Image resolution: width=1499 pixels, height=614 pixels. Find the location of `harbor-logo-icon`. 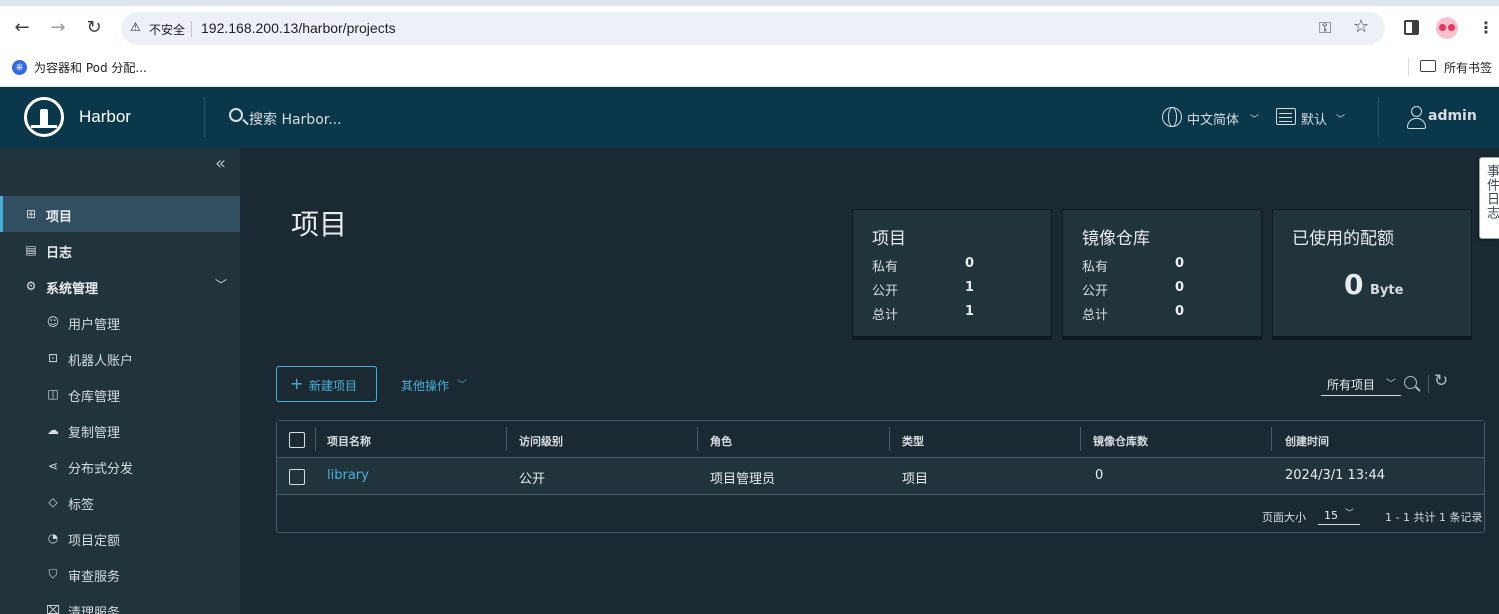

harbor-logo-icon is located at coordinates (44, 117).